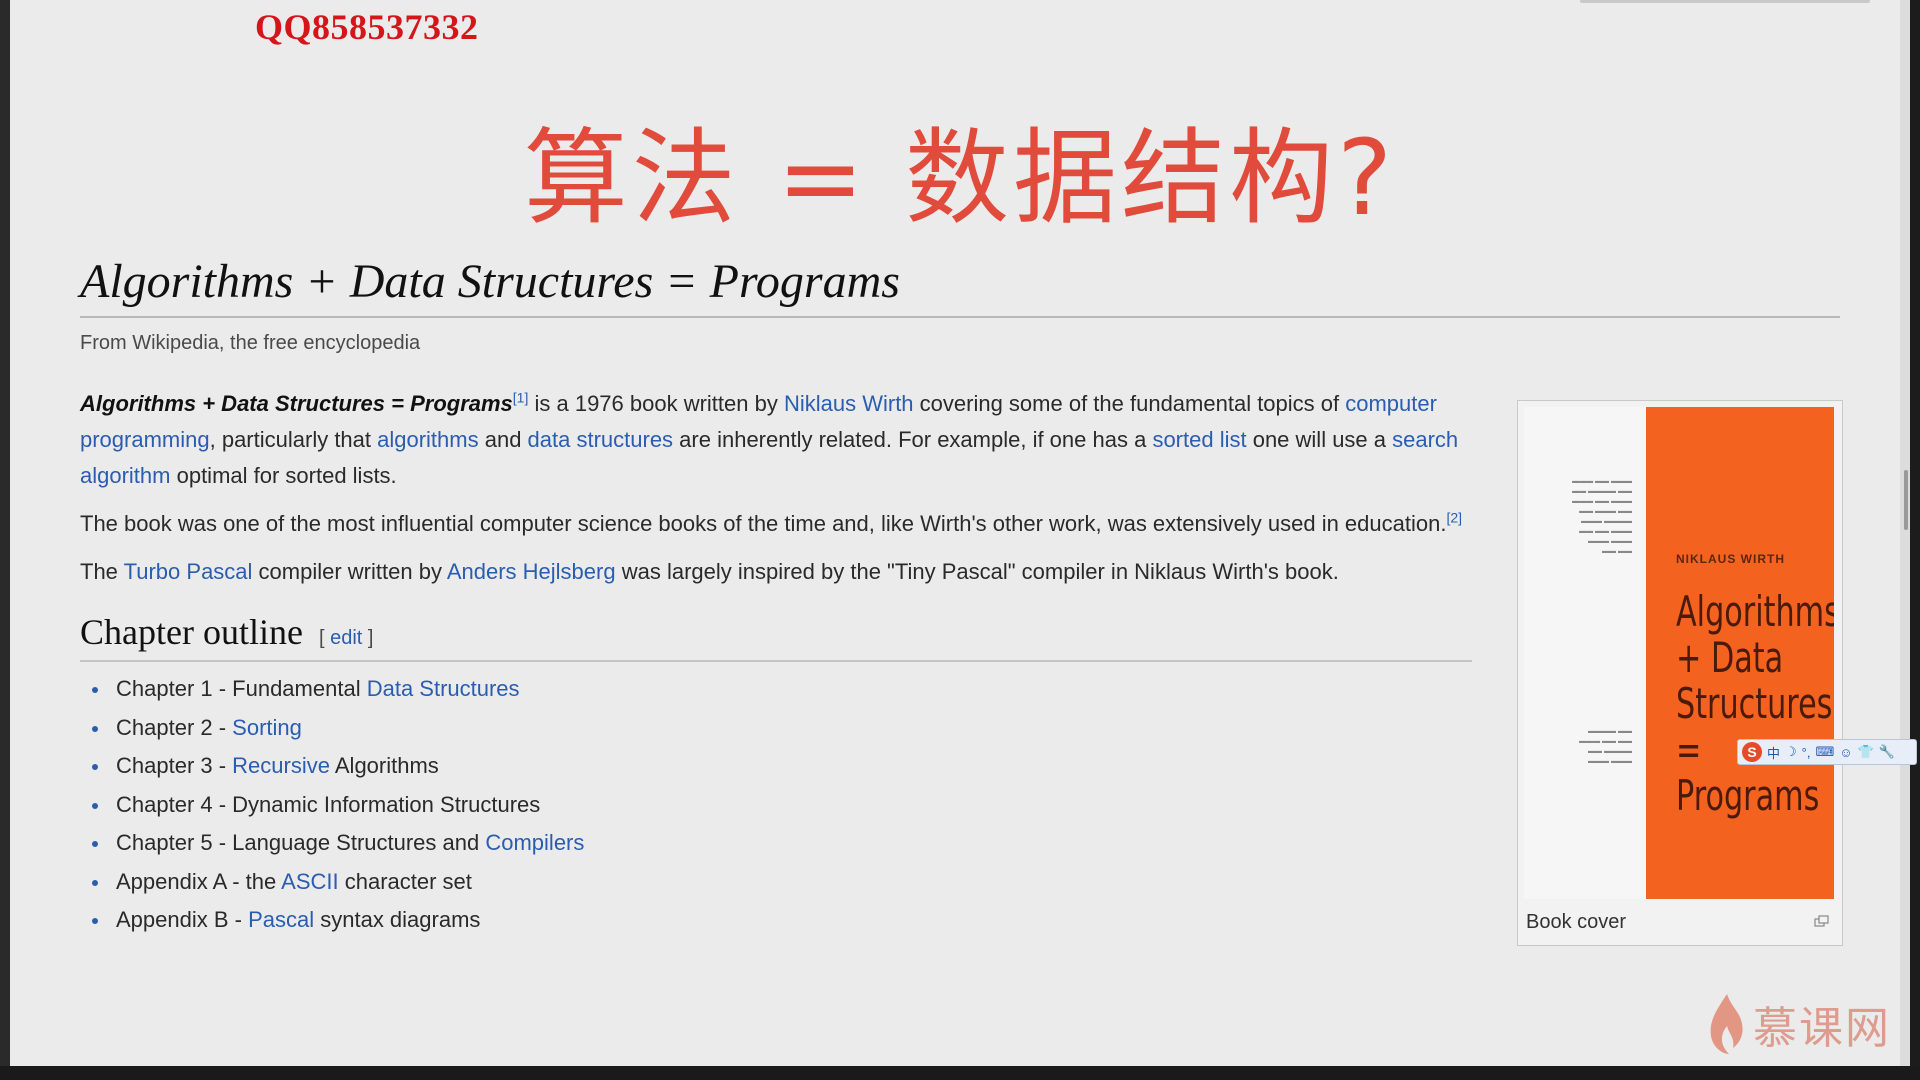 The image size is (1920, 1080). What do you see at coordinates (250, 343) in the screenshot?
I see `article-tagline: From Wikipedia, the free encyclopedia` at bounding box center [250, 343].